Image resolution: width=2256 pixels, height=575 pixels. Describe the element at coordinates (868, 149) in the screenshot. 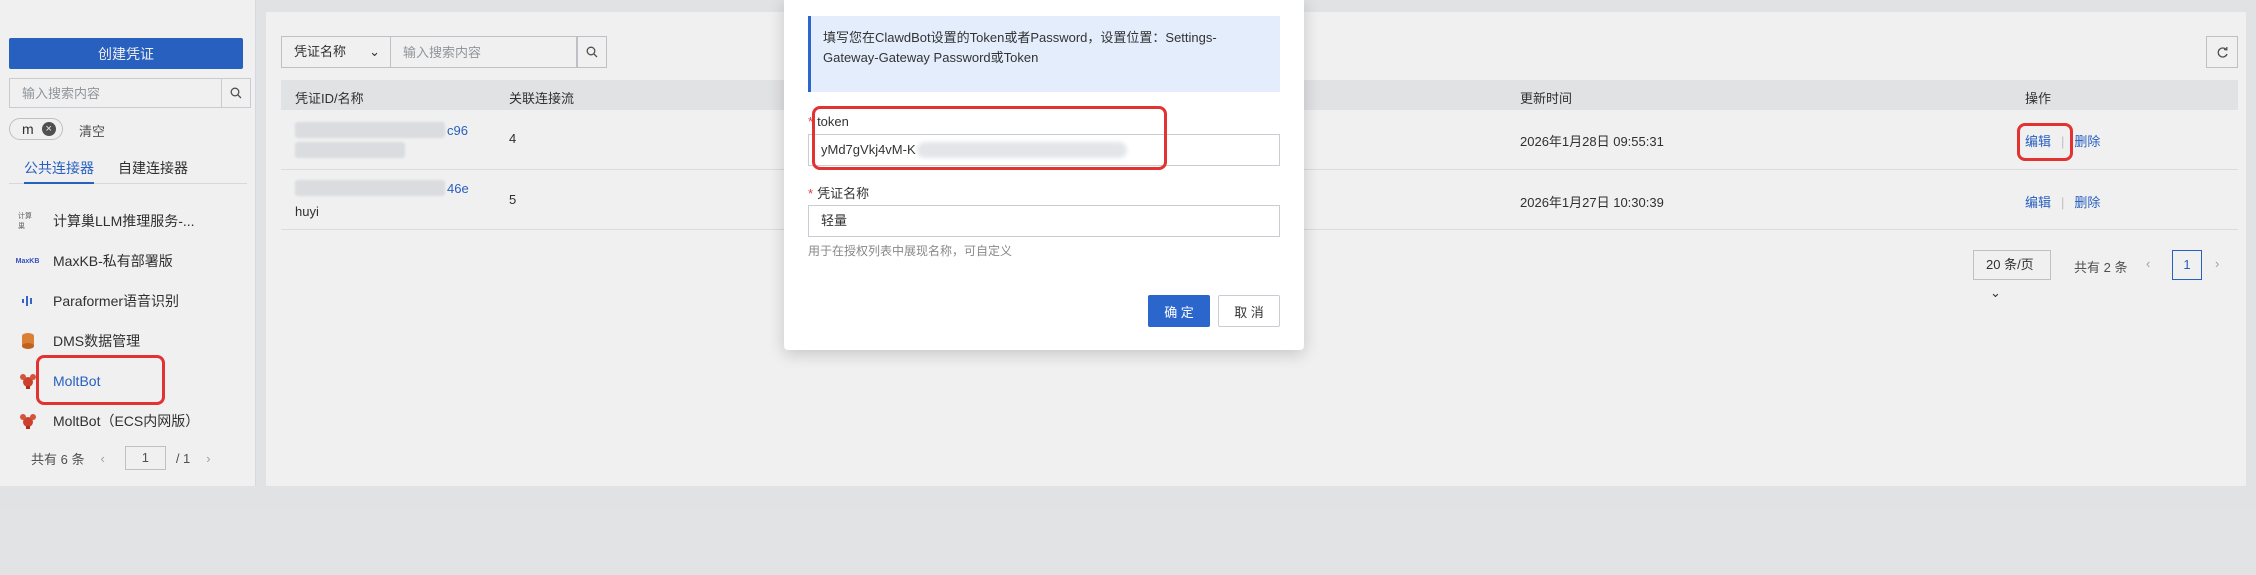

I see `token-value: yMd7gVkj4vM-K` at that location.